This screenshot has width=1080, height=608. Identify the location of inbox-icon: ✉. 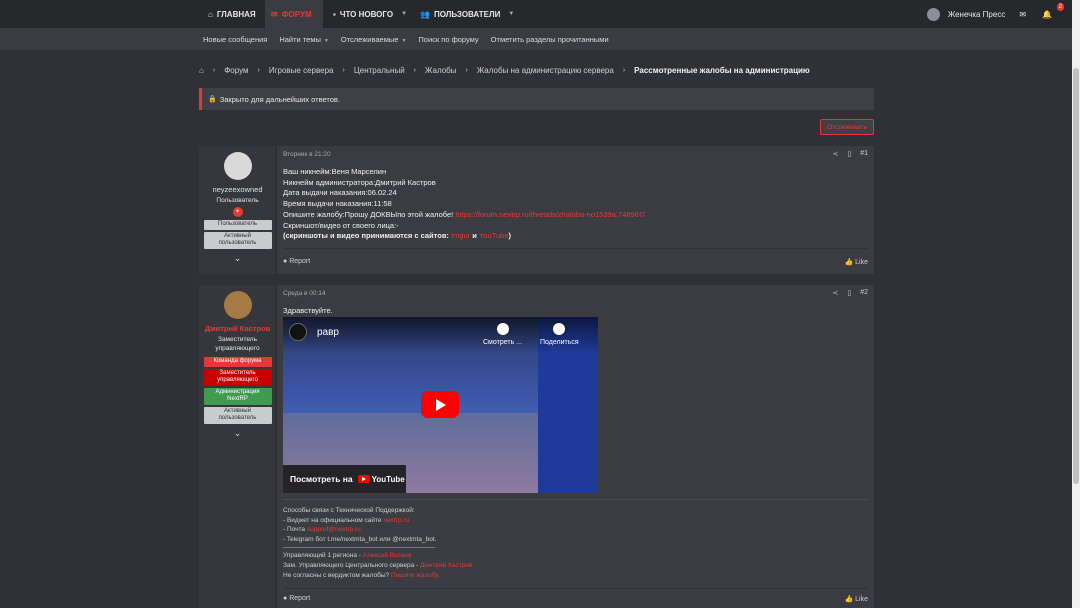
(1022, 14).